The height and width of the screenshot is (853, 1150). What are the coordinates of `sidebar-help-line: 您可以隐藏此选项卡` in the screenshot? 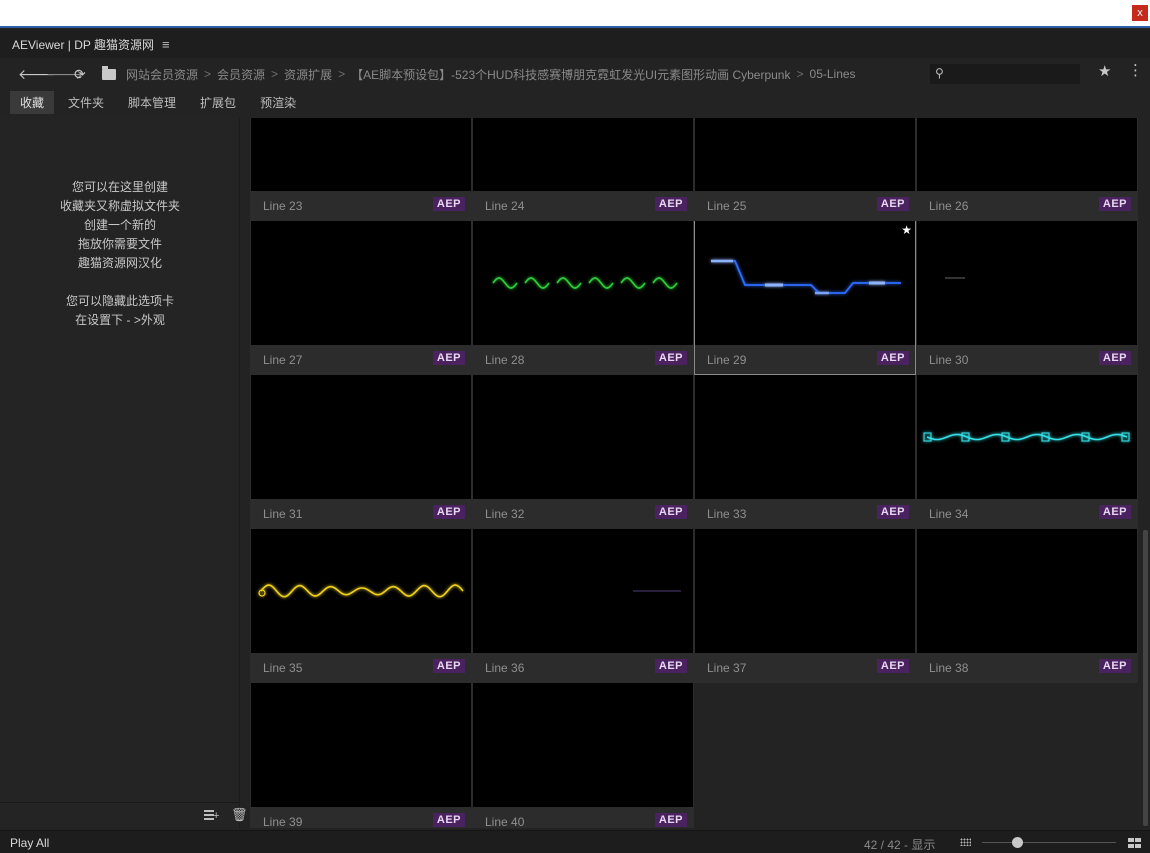 It's located at (119, 301).